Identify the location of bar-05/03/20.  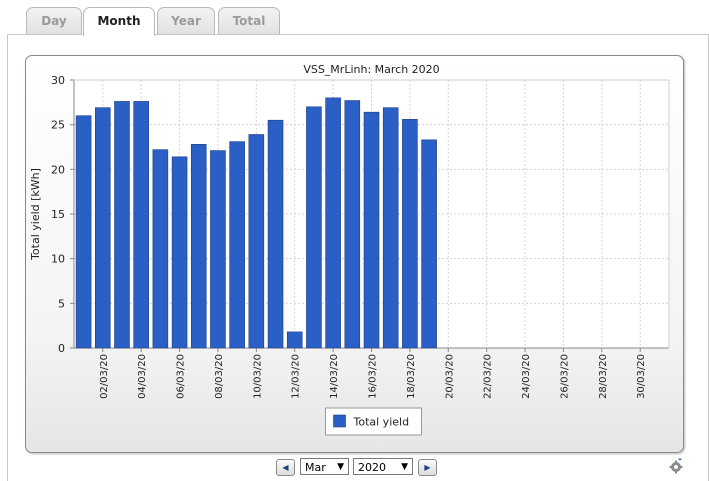
(160, 249).